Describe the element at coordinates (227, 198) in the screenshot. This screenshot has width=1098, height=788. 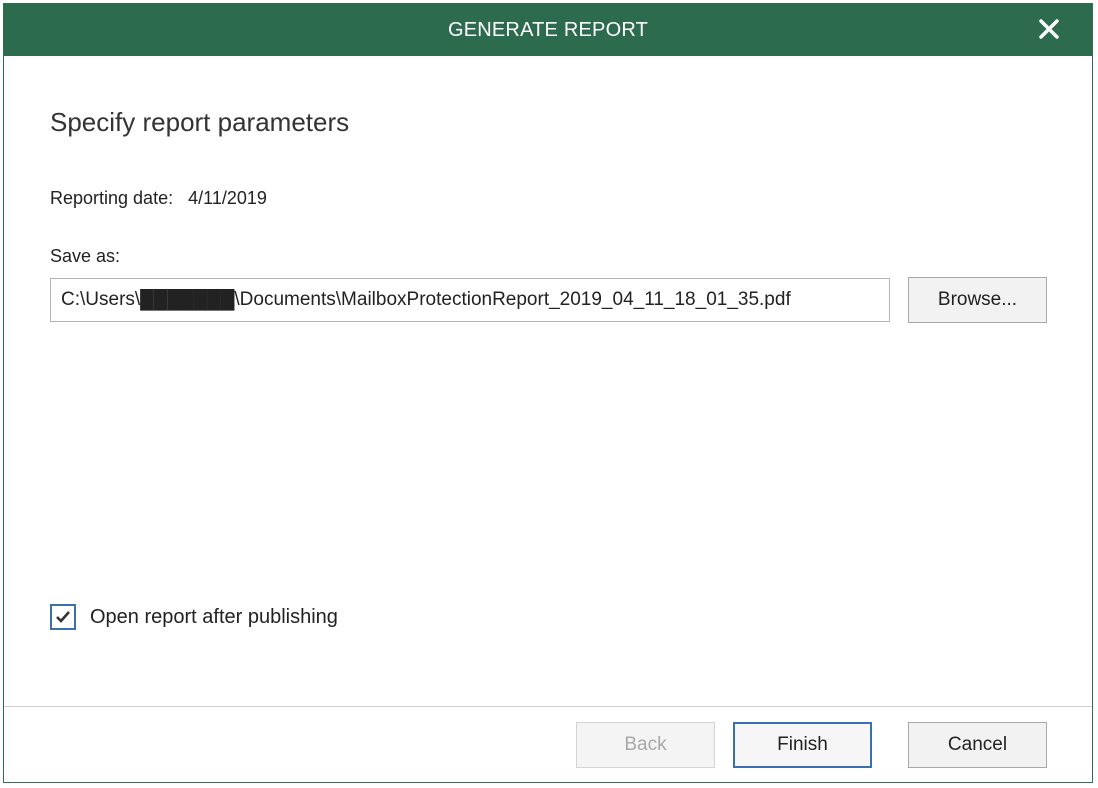
I see `reporting-date-value: 4/11/2019` at that location.